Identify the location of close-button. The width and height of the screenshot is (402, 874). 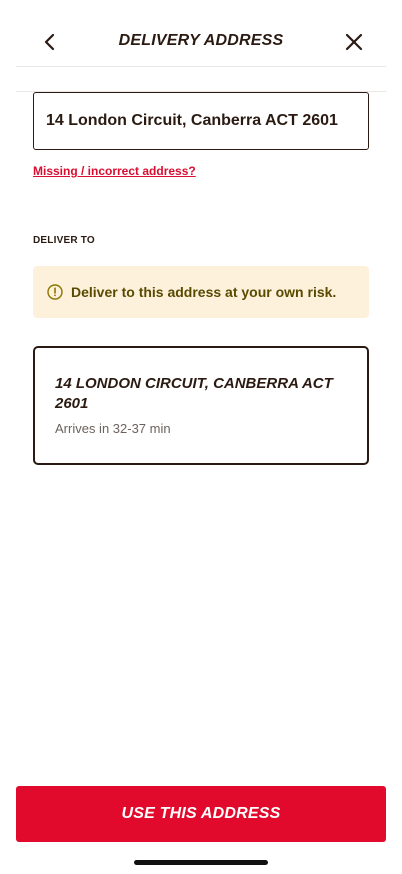
(354, 42).